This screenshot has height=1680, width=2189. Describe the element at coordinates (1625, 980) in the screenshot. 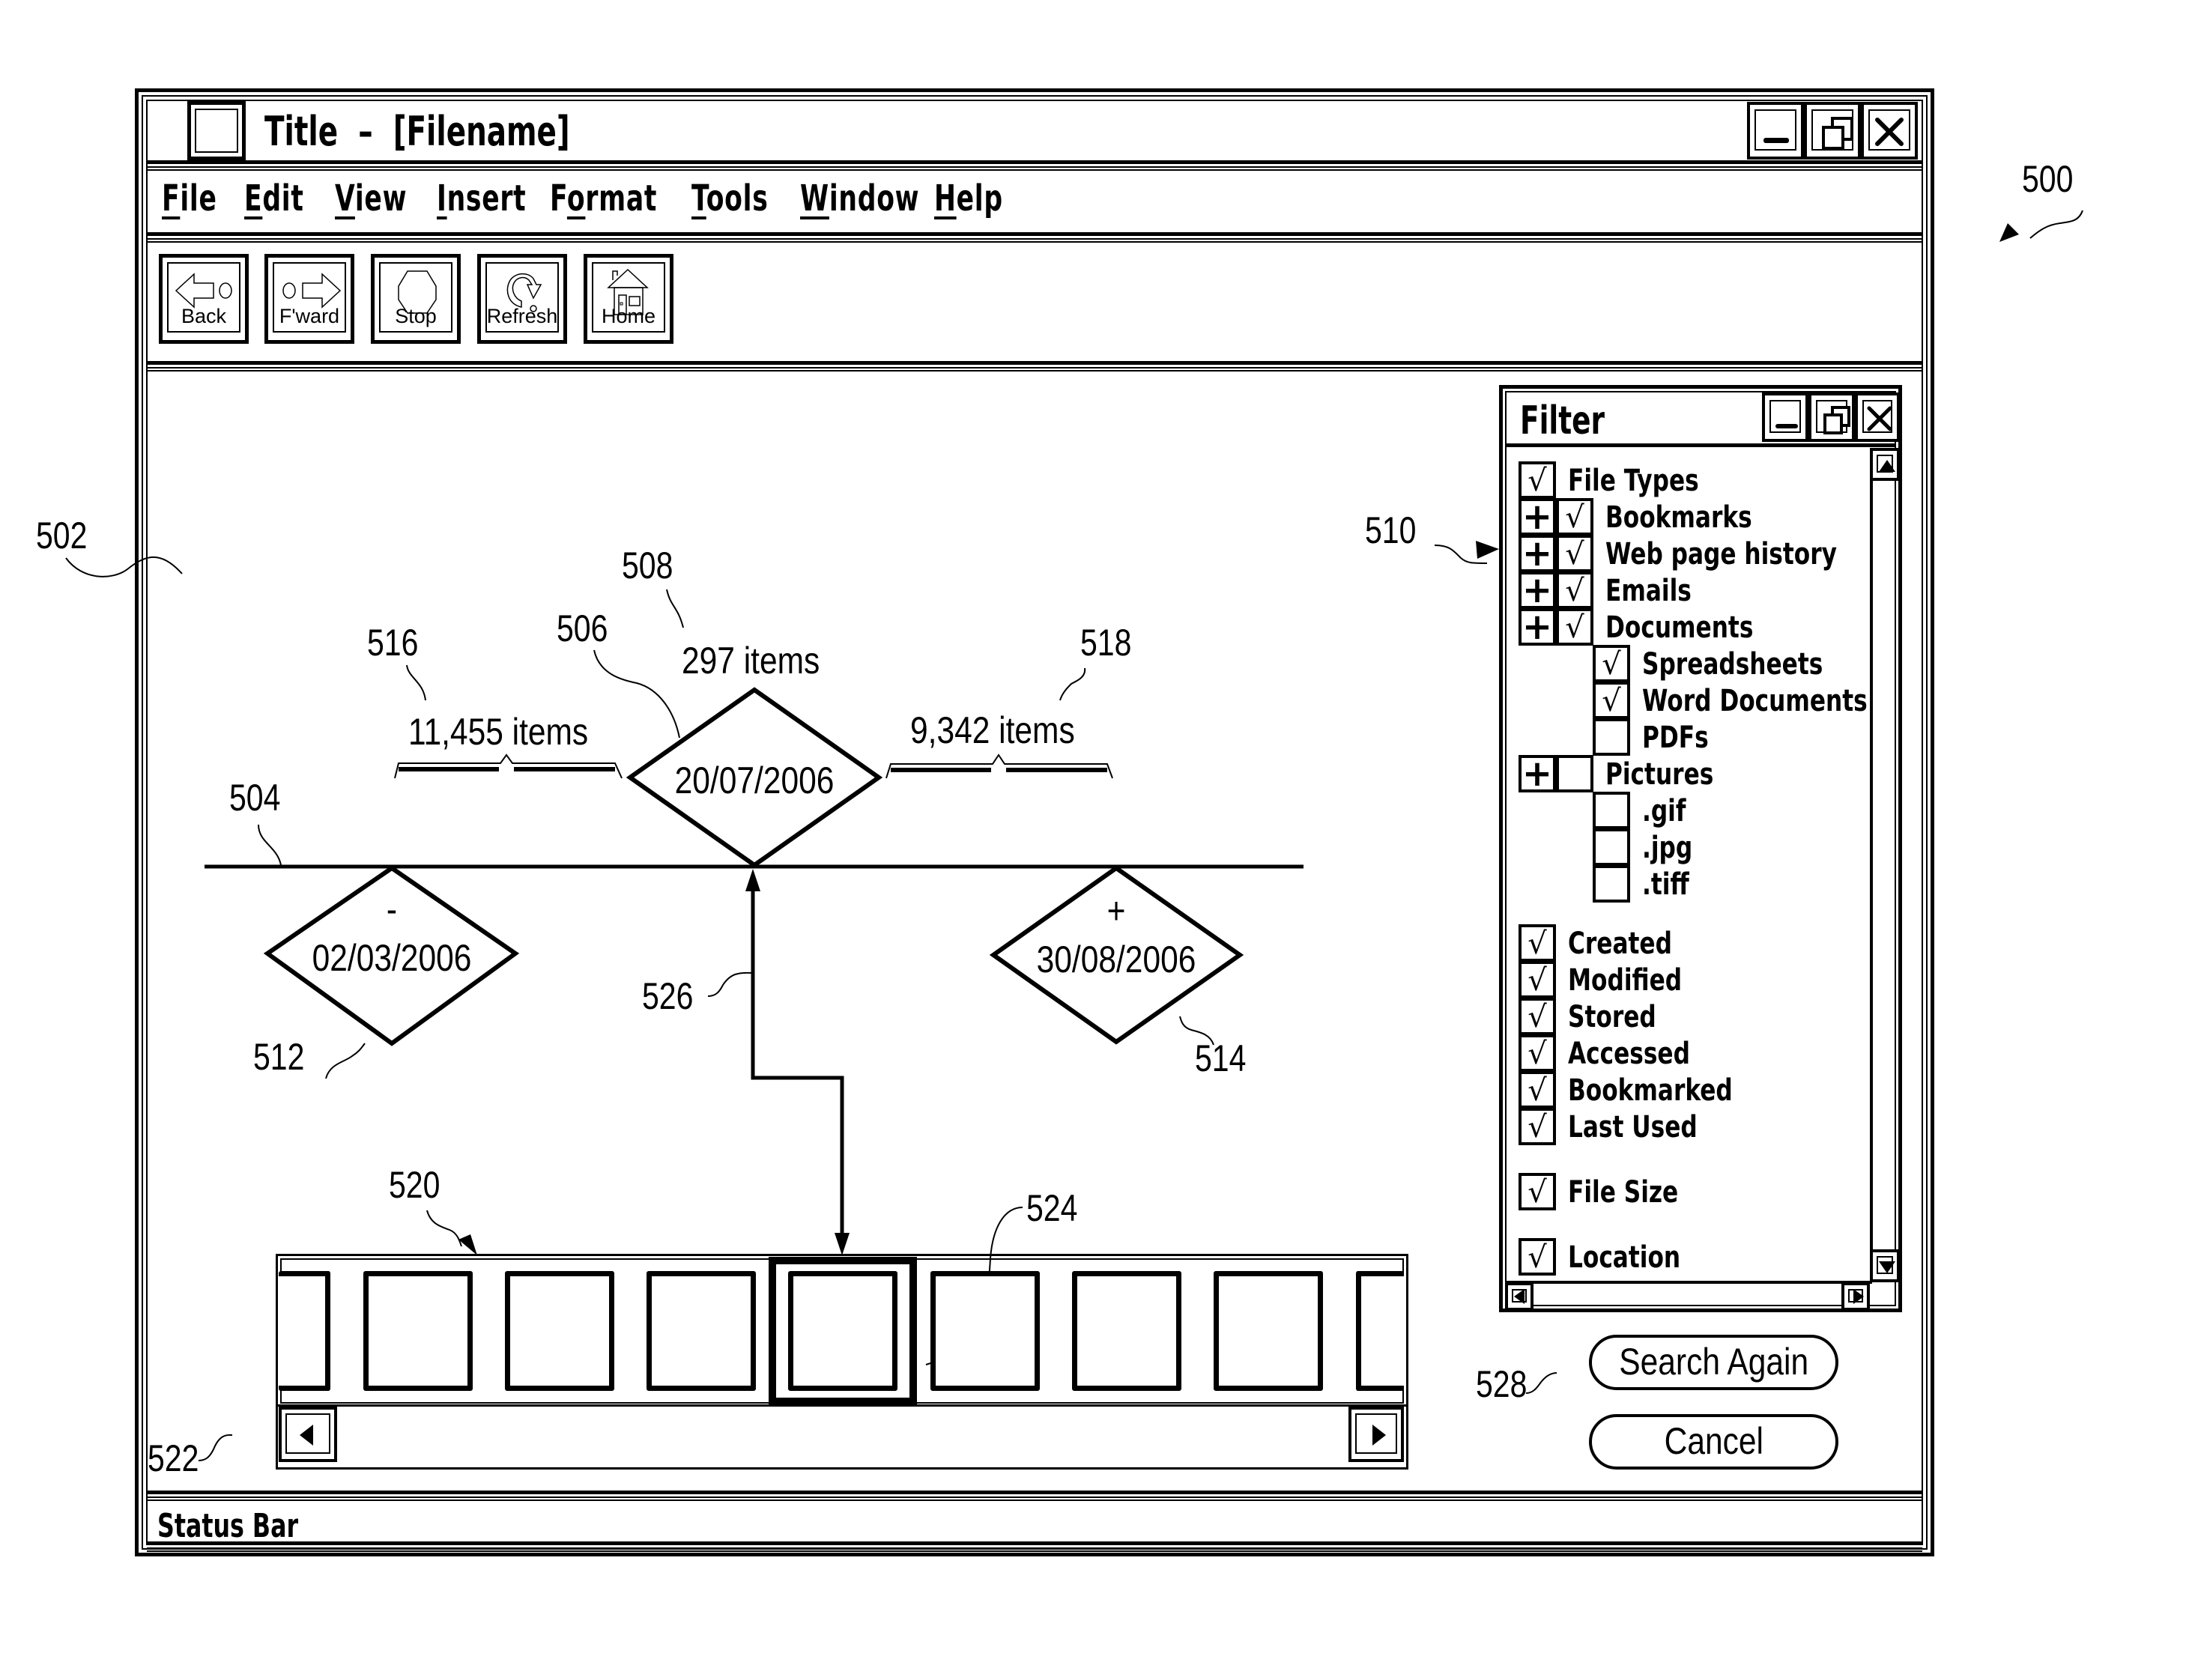

I see `date-option-label: Modified` at that location.